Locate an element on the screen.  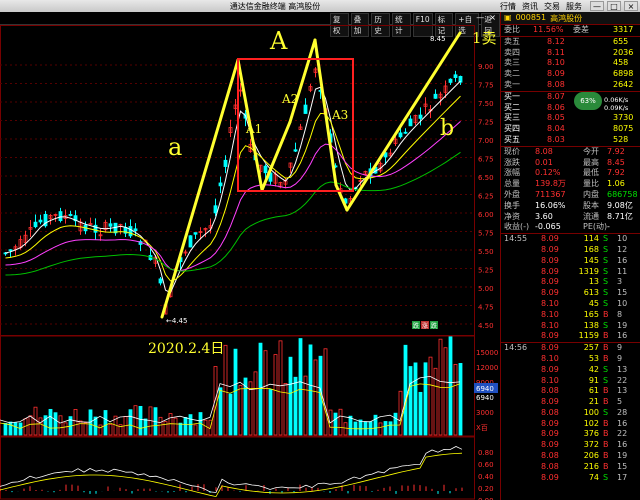
macd-dea-line is located at coordinates (231, 475).